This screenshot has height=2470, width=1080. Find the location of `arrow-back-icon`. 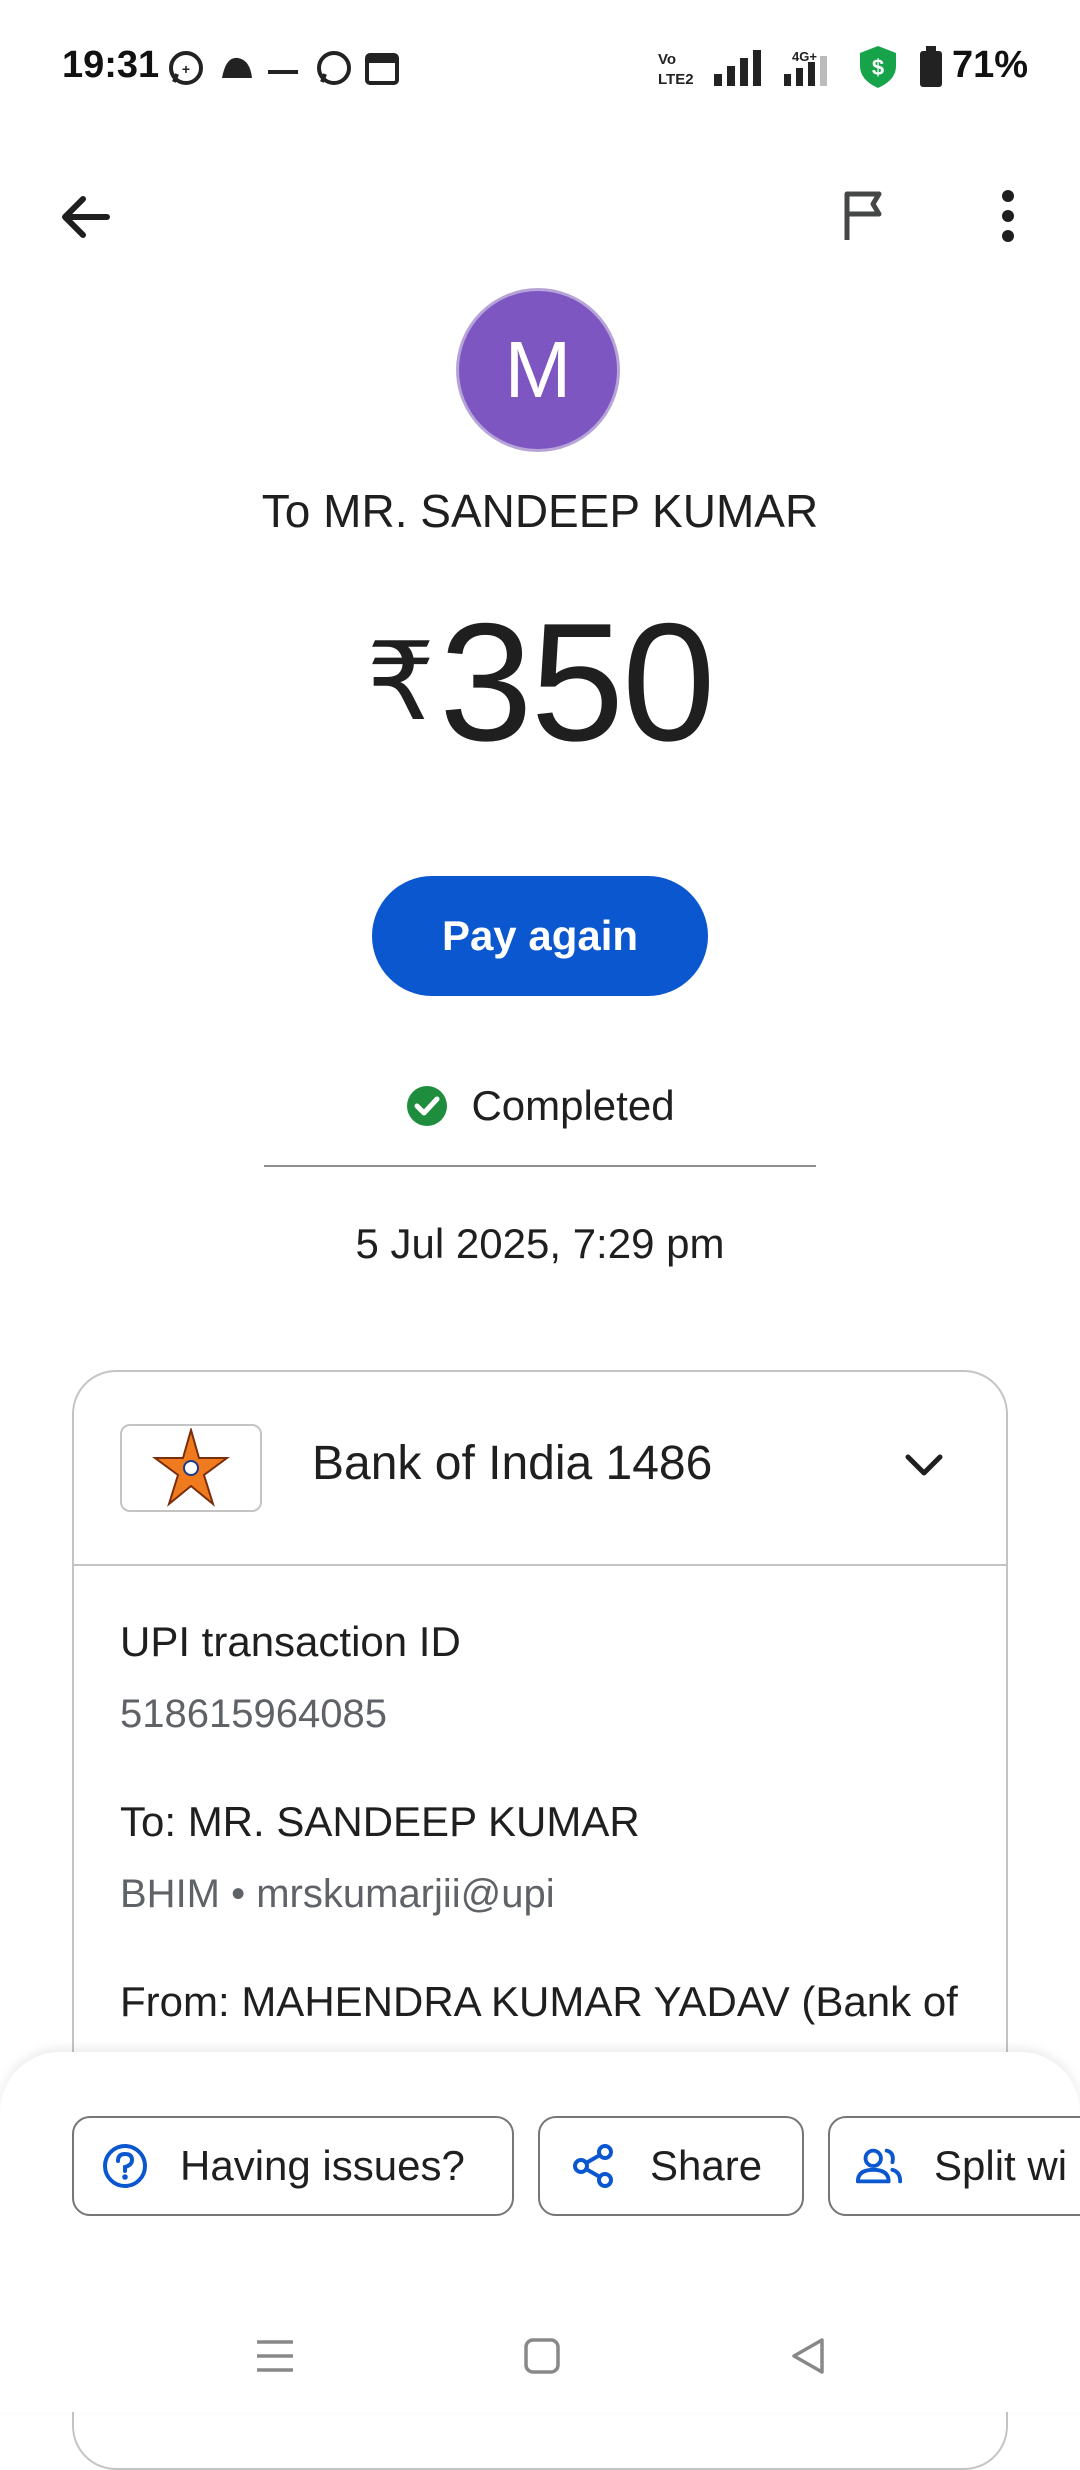

arrow-back-icon is located at coordinates (86, 217).